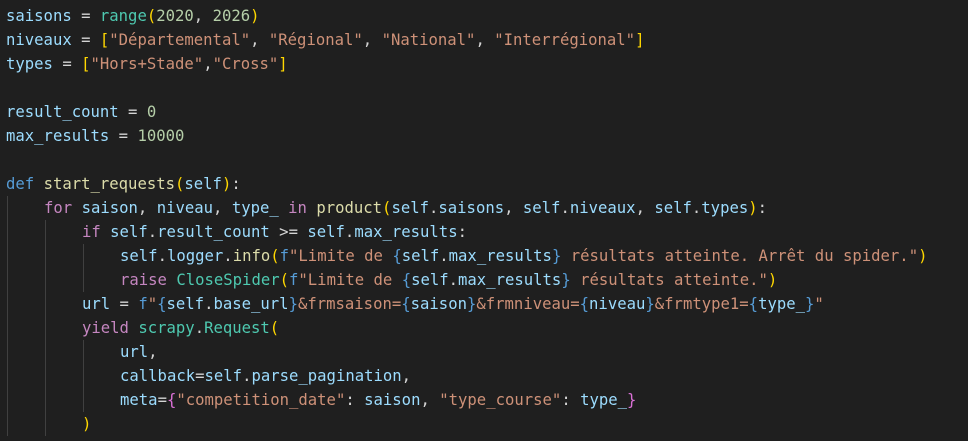 The height and width of the screenshot is (441, 968). I want to click on code-token: Request, so click(237, 328).